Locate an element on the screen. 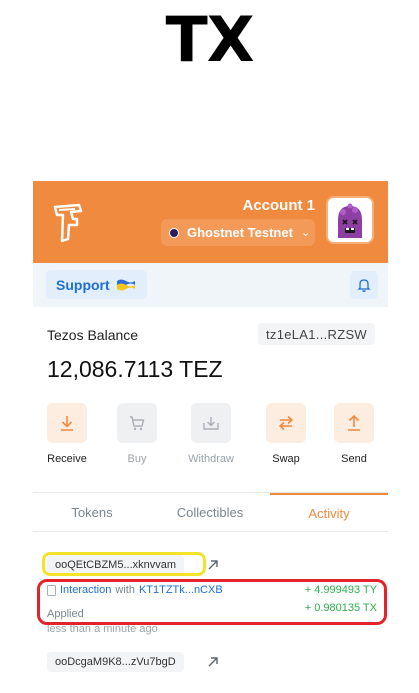 The height and width of the screenshot is (693, 419). tab-bar: Tokens Collectibles Activity is located at coordinates (210, 512).